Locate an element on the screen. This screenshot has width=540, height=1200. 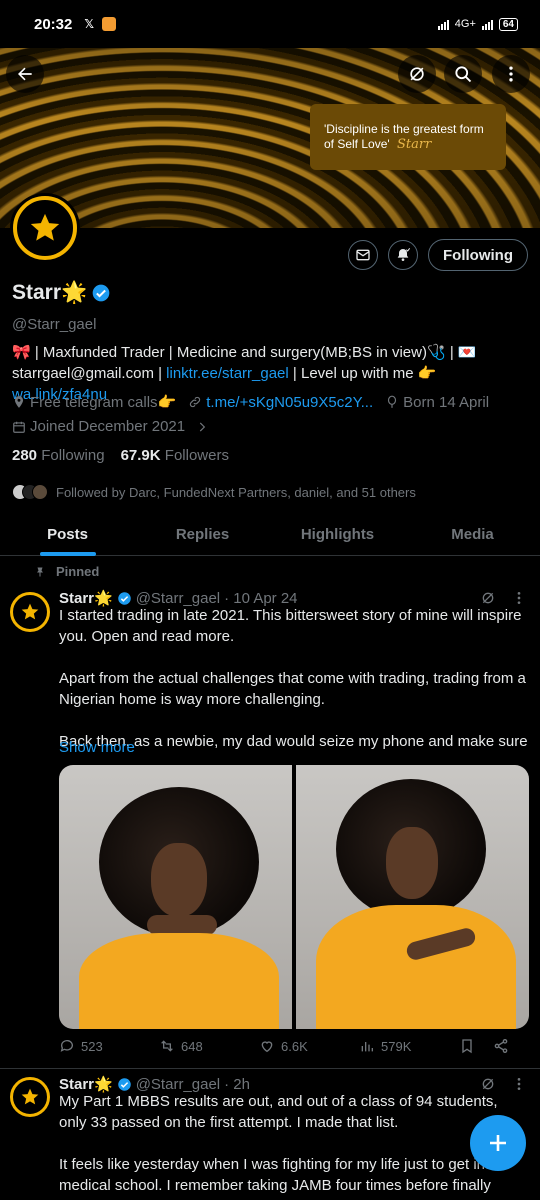
plus-icon is located at coordinates (498, 1143).